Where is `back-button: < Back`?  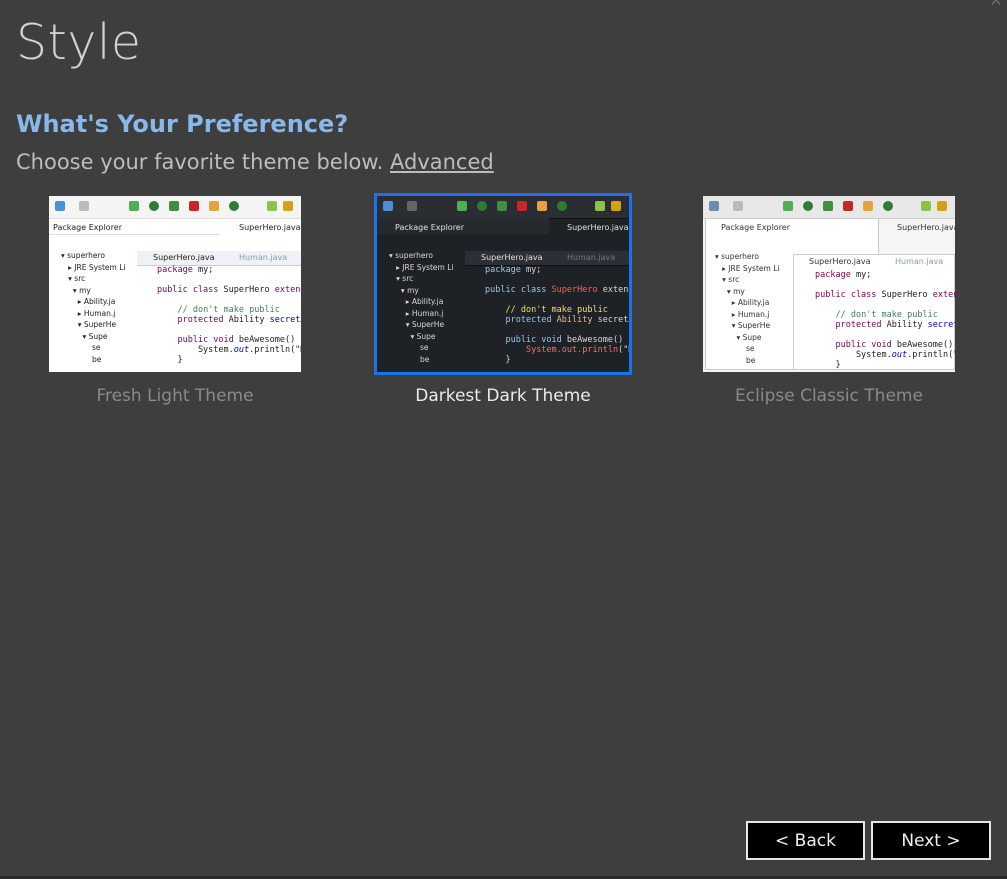
back-button: < Back is located at coordinates (805, 840).